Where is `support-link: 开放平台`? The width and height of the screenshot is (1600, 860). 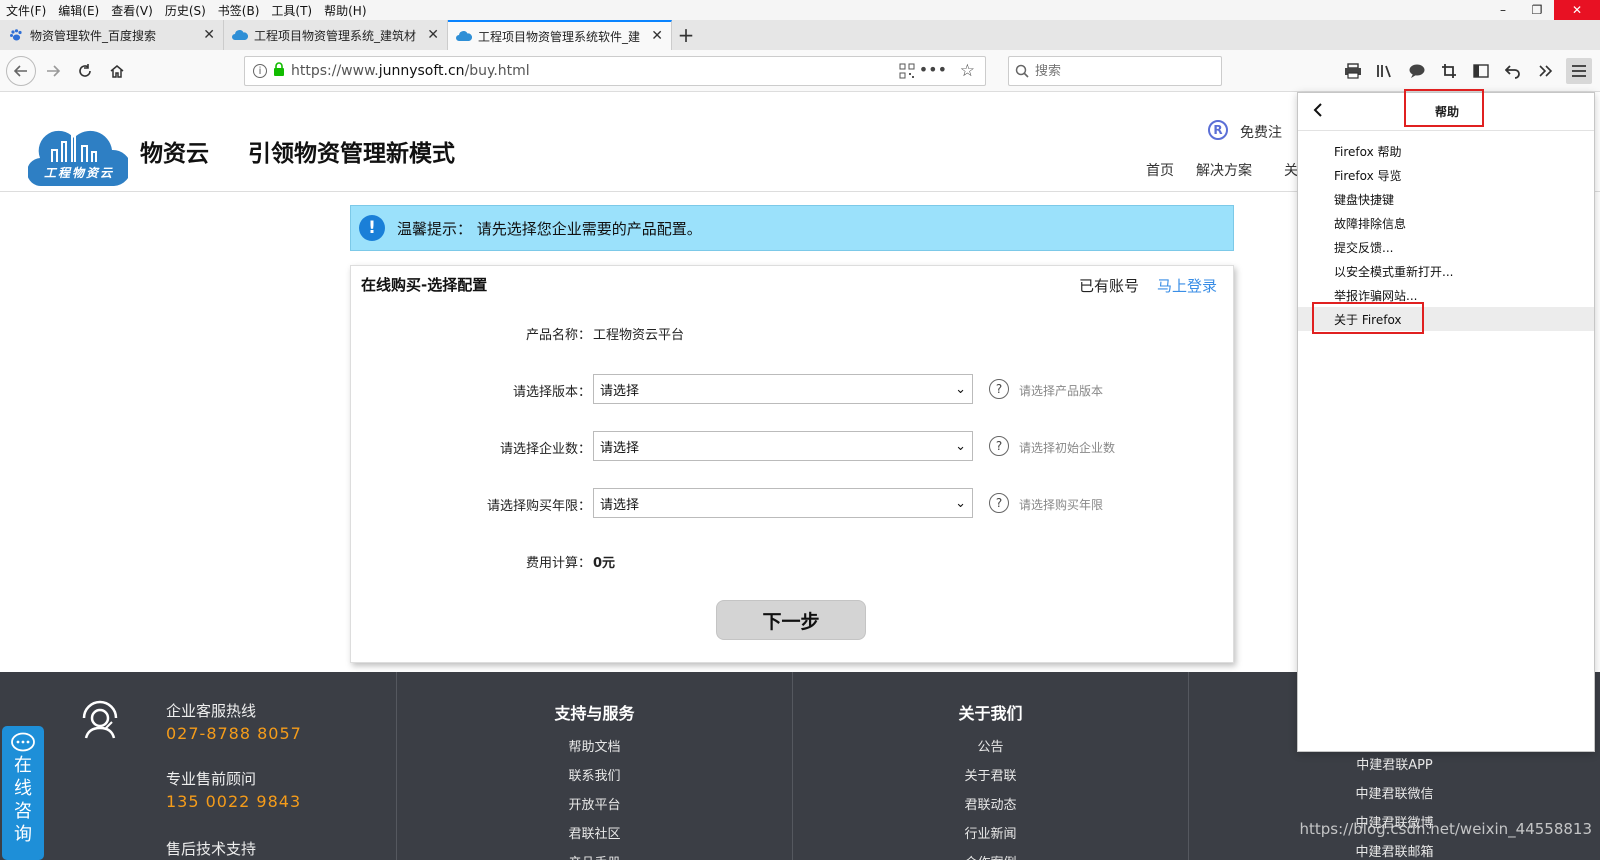
support-link: 开放平台 is located at coordinates (594, 803).